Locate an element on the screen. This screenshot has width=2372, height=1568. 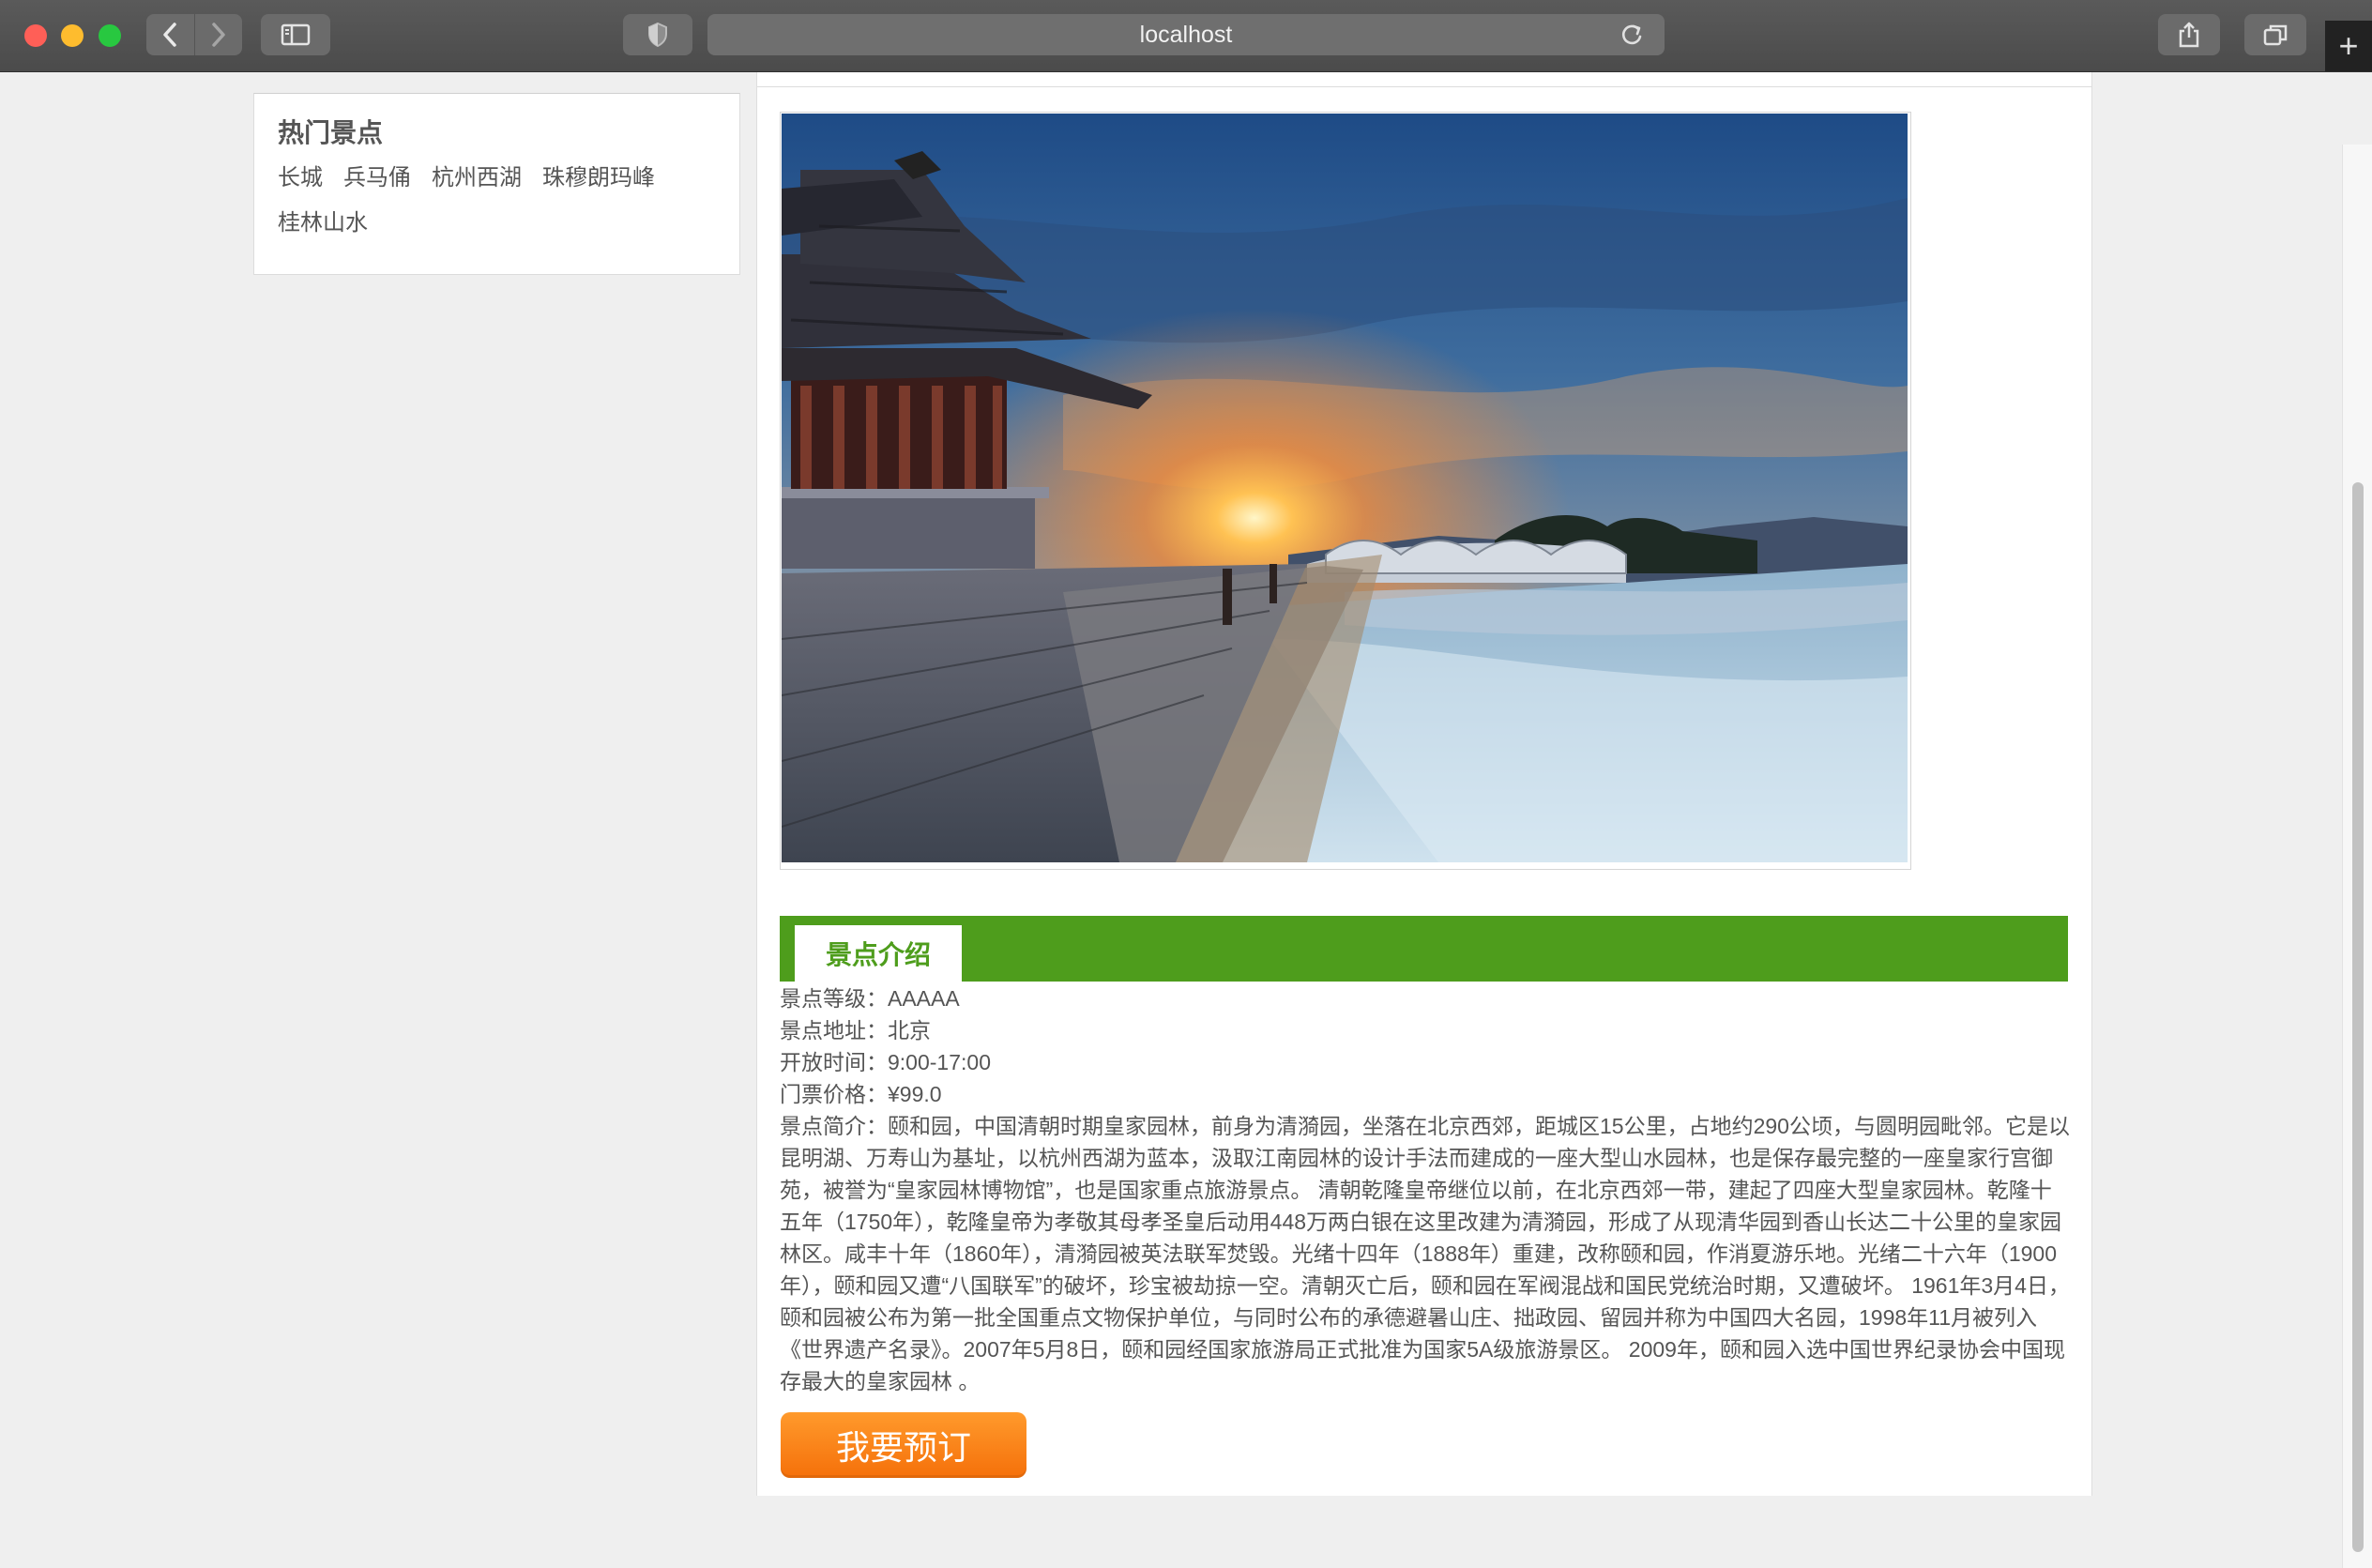
sidebar-icon is located at coordinates (296, 34).